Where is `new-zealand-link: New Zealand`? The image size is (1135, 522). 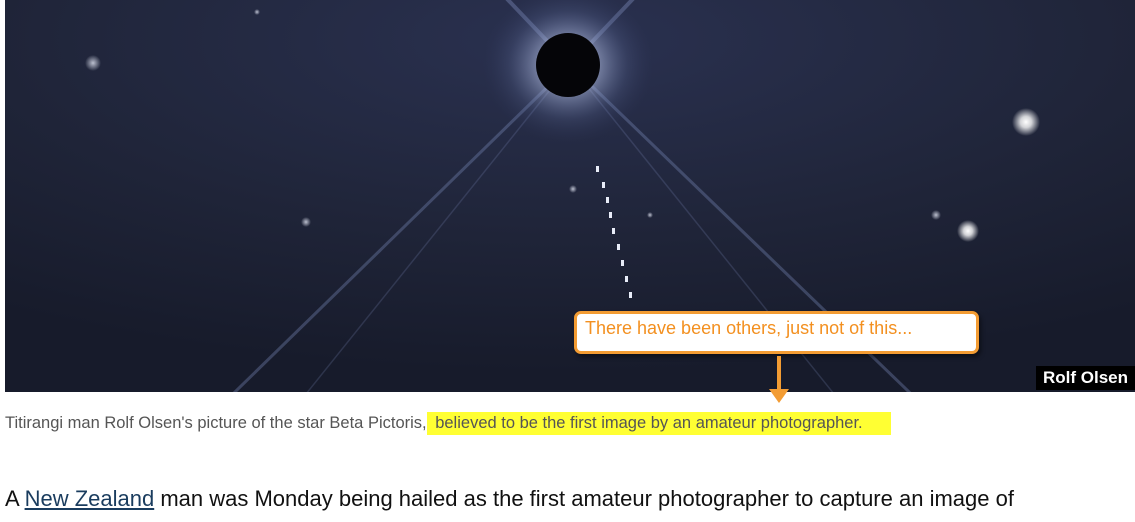 new-zealand-link: New Zealand is located at coordinates (90, 498).